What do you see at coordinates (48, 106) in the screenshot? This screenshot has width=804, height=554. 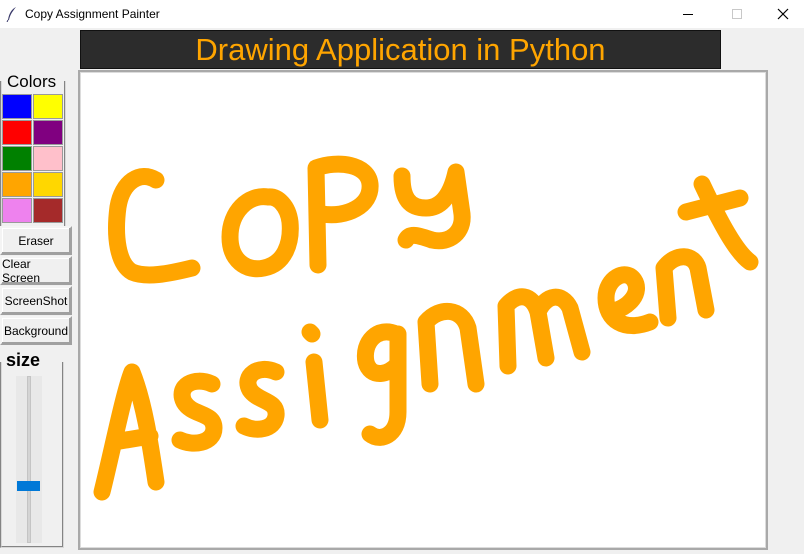 I see `color-swatch-yellow` at bounding box center [48, 106].